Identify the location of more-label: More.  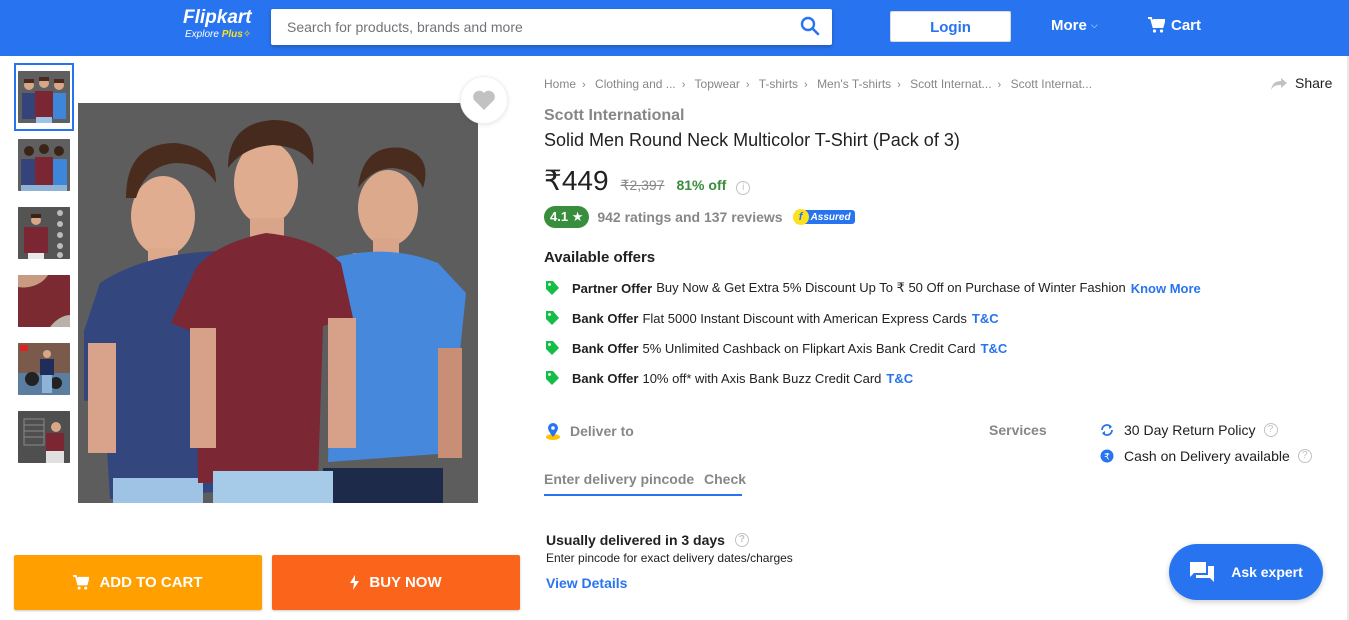
(1069, 25).